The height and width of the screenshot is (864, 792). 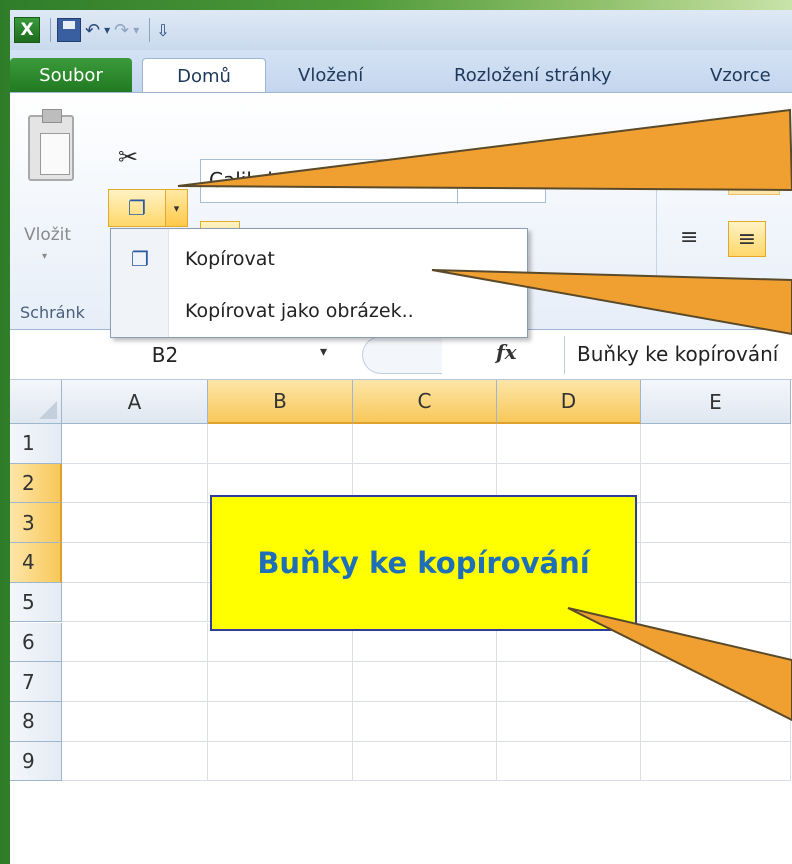 What do you see at coordinates (36, 483) in the screenshot?
I see `row-header-2: 2` at bounding box center [36, 483].